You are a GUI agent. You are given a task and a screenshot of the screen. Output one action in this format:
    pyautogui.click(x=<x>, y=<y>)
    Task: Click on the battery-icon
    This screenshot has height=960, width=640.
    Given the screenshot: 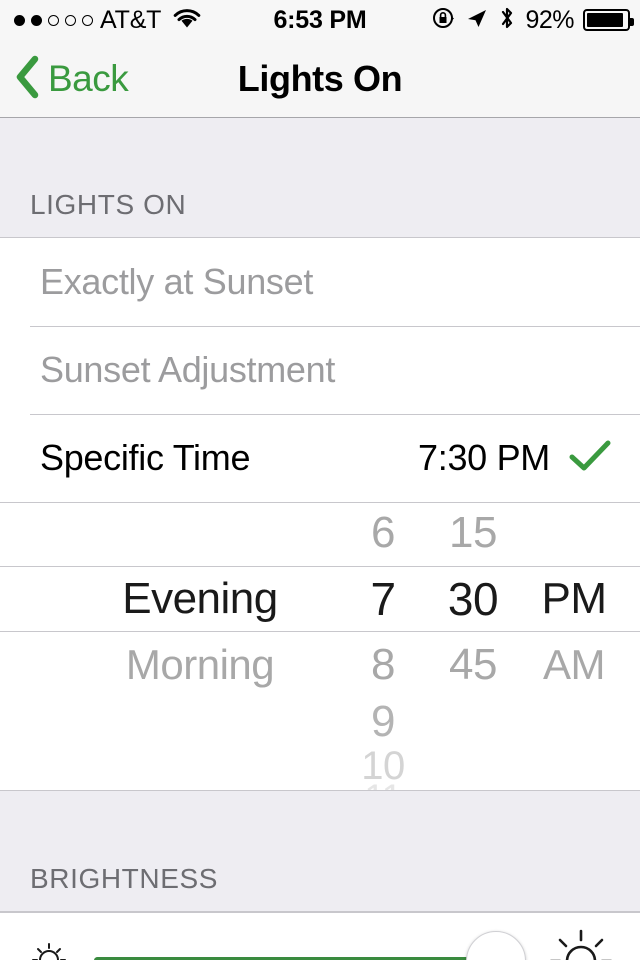 What is the action you would take?
    pyautogui.click(x=608, y=20)
    